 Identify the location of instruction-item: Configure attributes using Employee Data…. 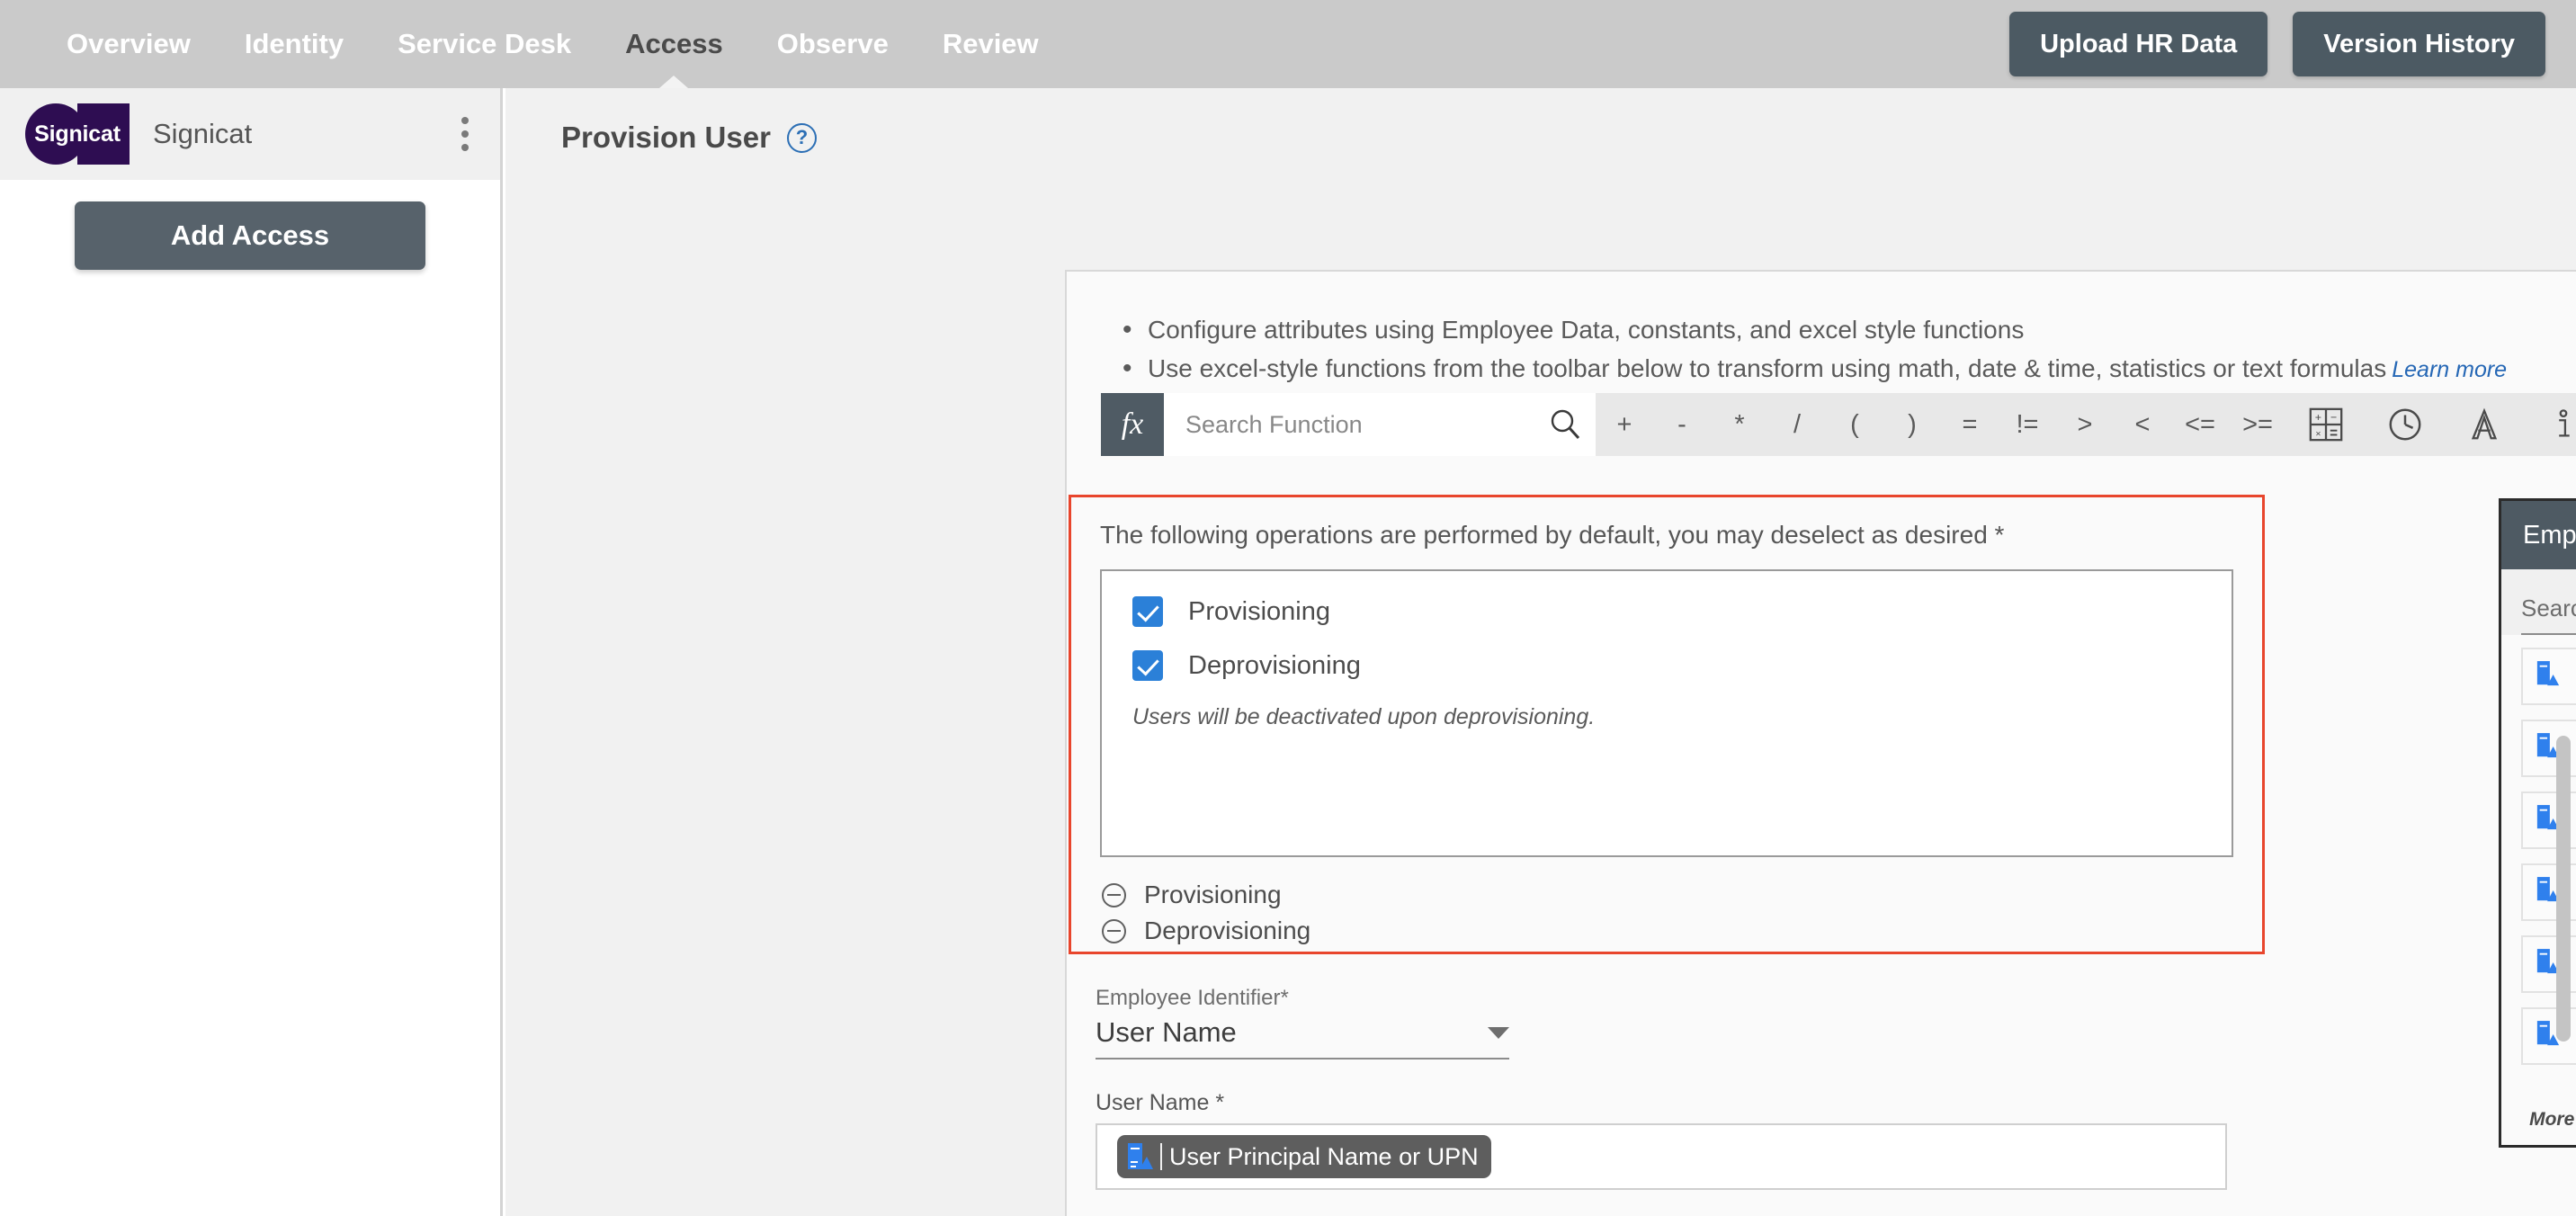
(1849, 330).